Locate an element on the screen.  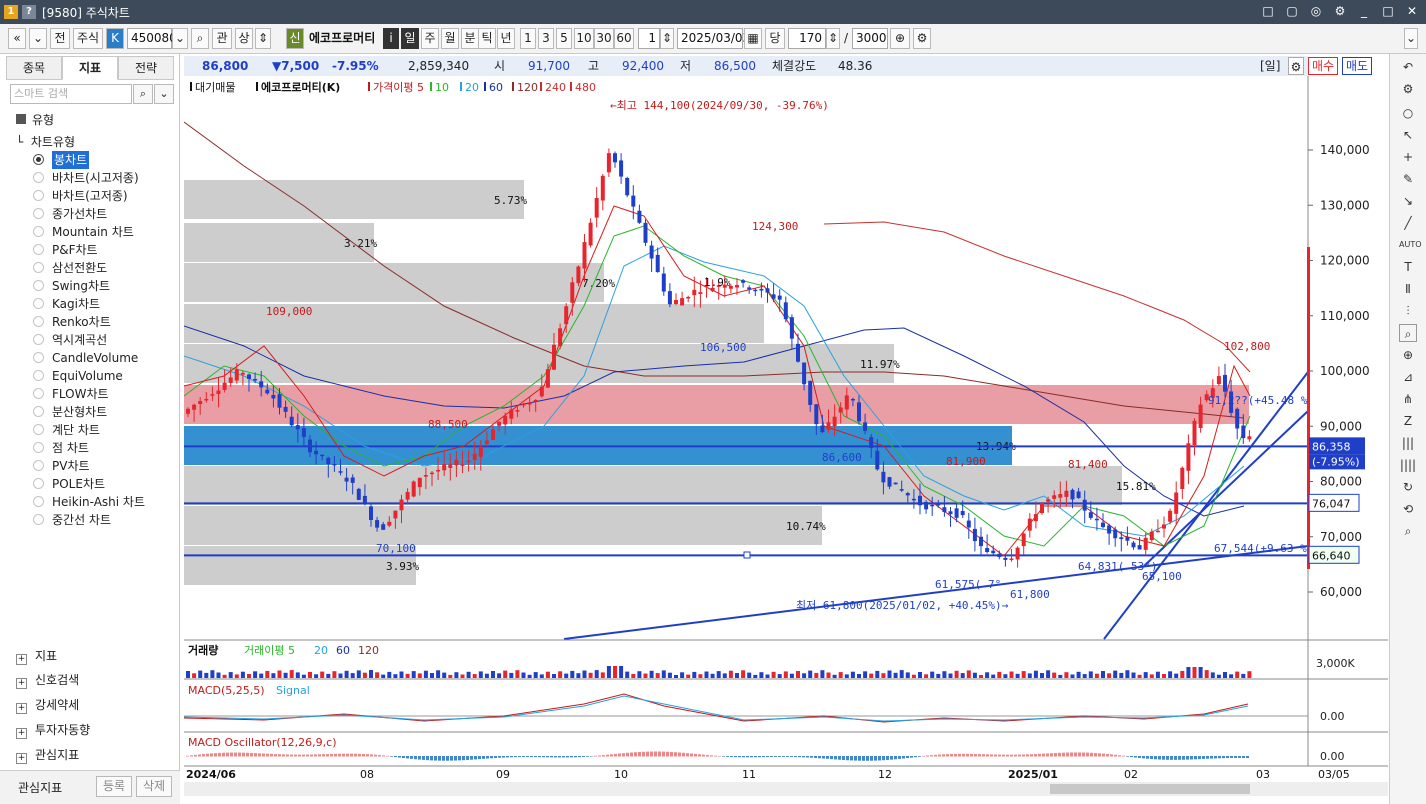
chart-type-item: 분산형차트 is located at coordinates (79, 412).